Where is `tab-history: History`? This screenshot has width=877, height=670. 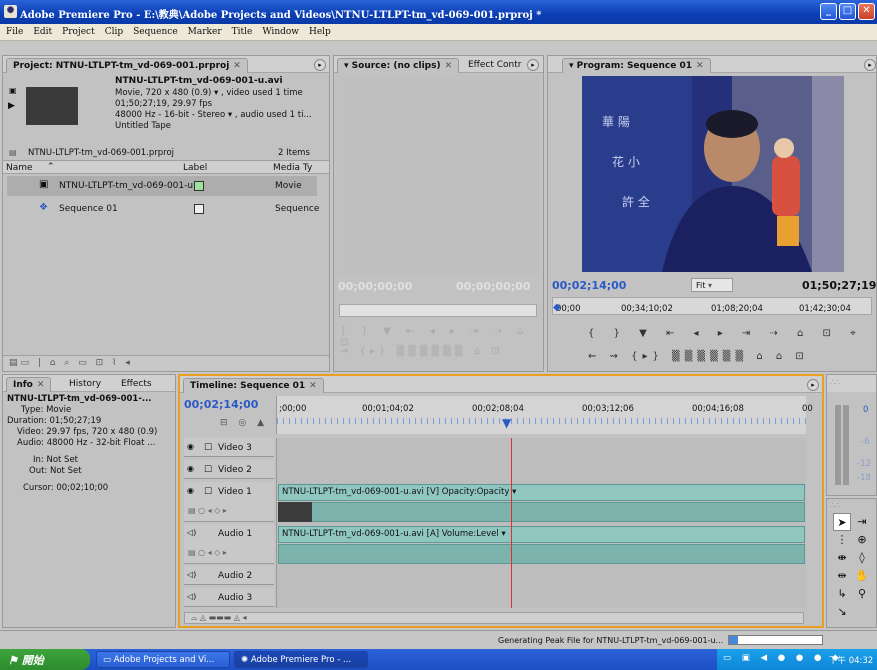
tab-history: History is located at coordinates (85, 384).